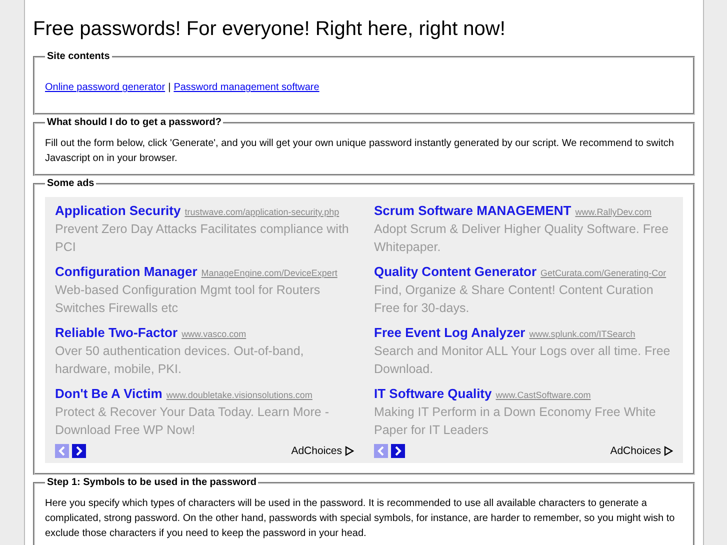  I want to click on ad-title: Scrum Software MANAGEMENT, so click(473, 210).